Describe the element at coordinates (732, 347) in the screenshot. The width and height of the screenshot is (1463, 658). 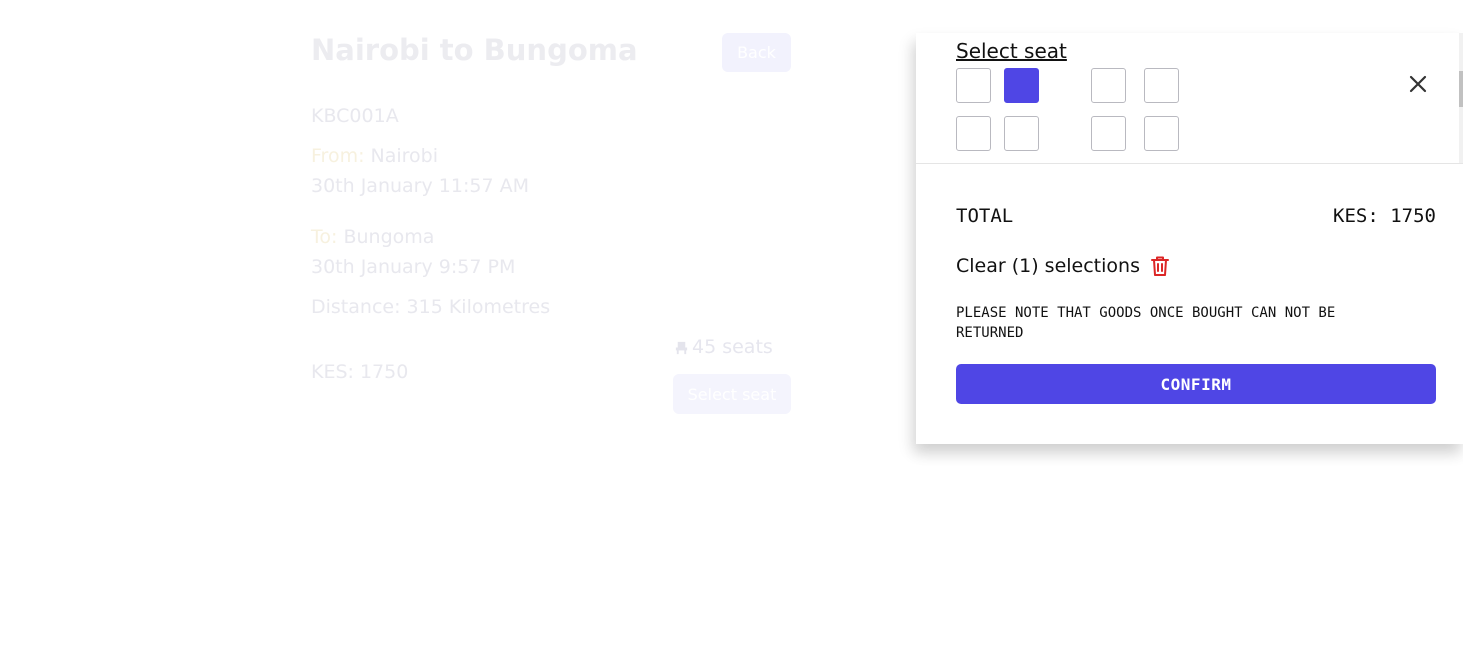
I see `seat-count-text: 45 seats` at that location.